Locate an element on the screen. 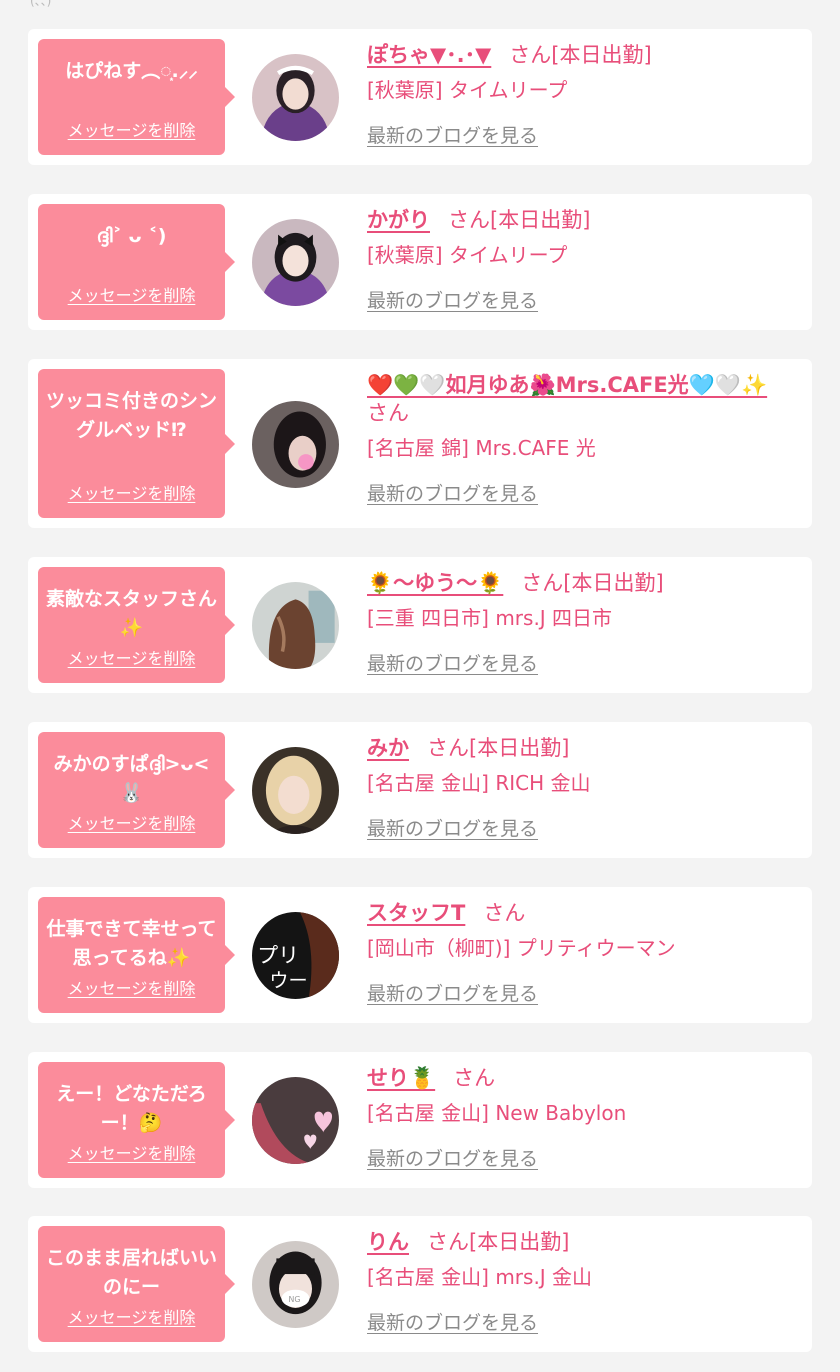  svg-text: NG is located at coordinates (295, 1299).